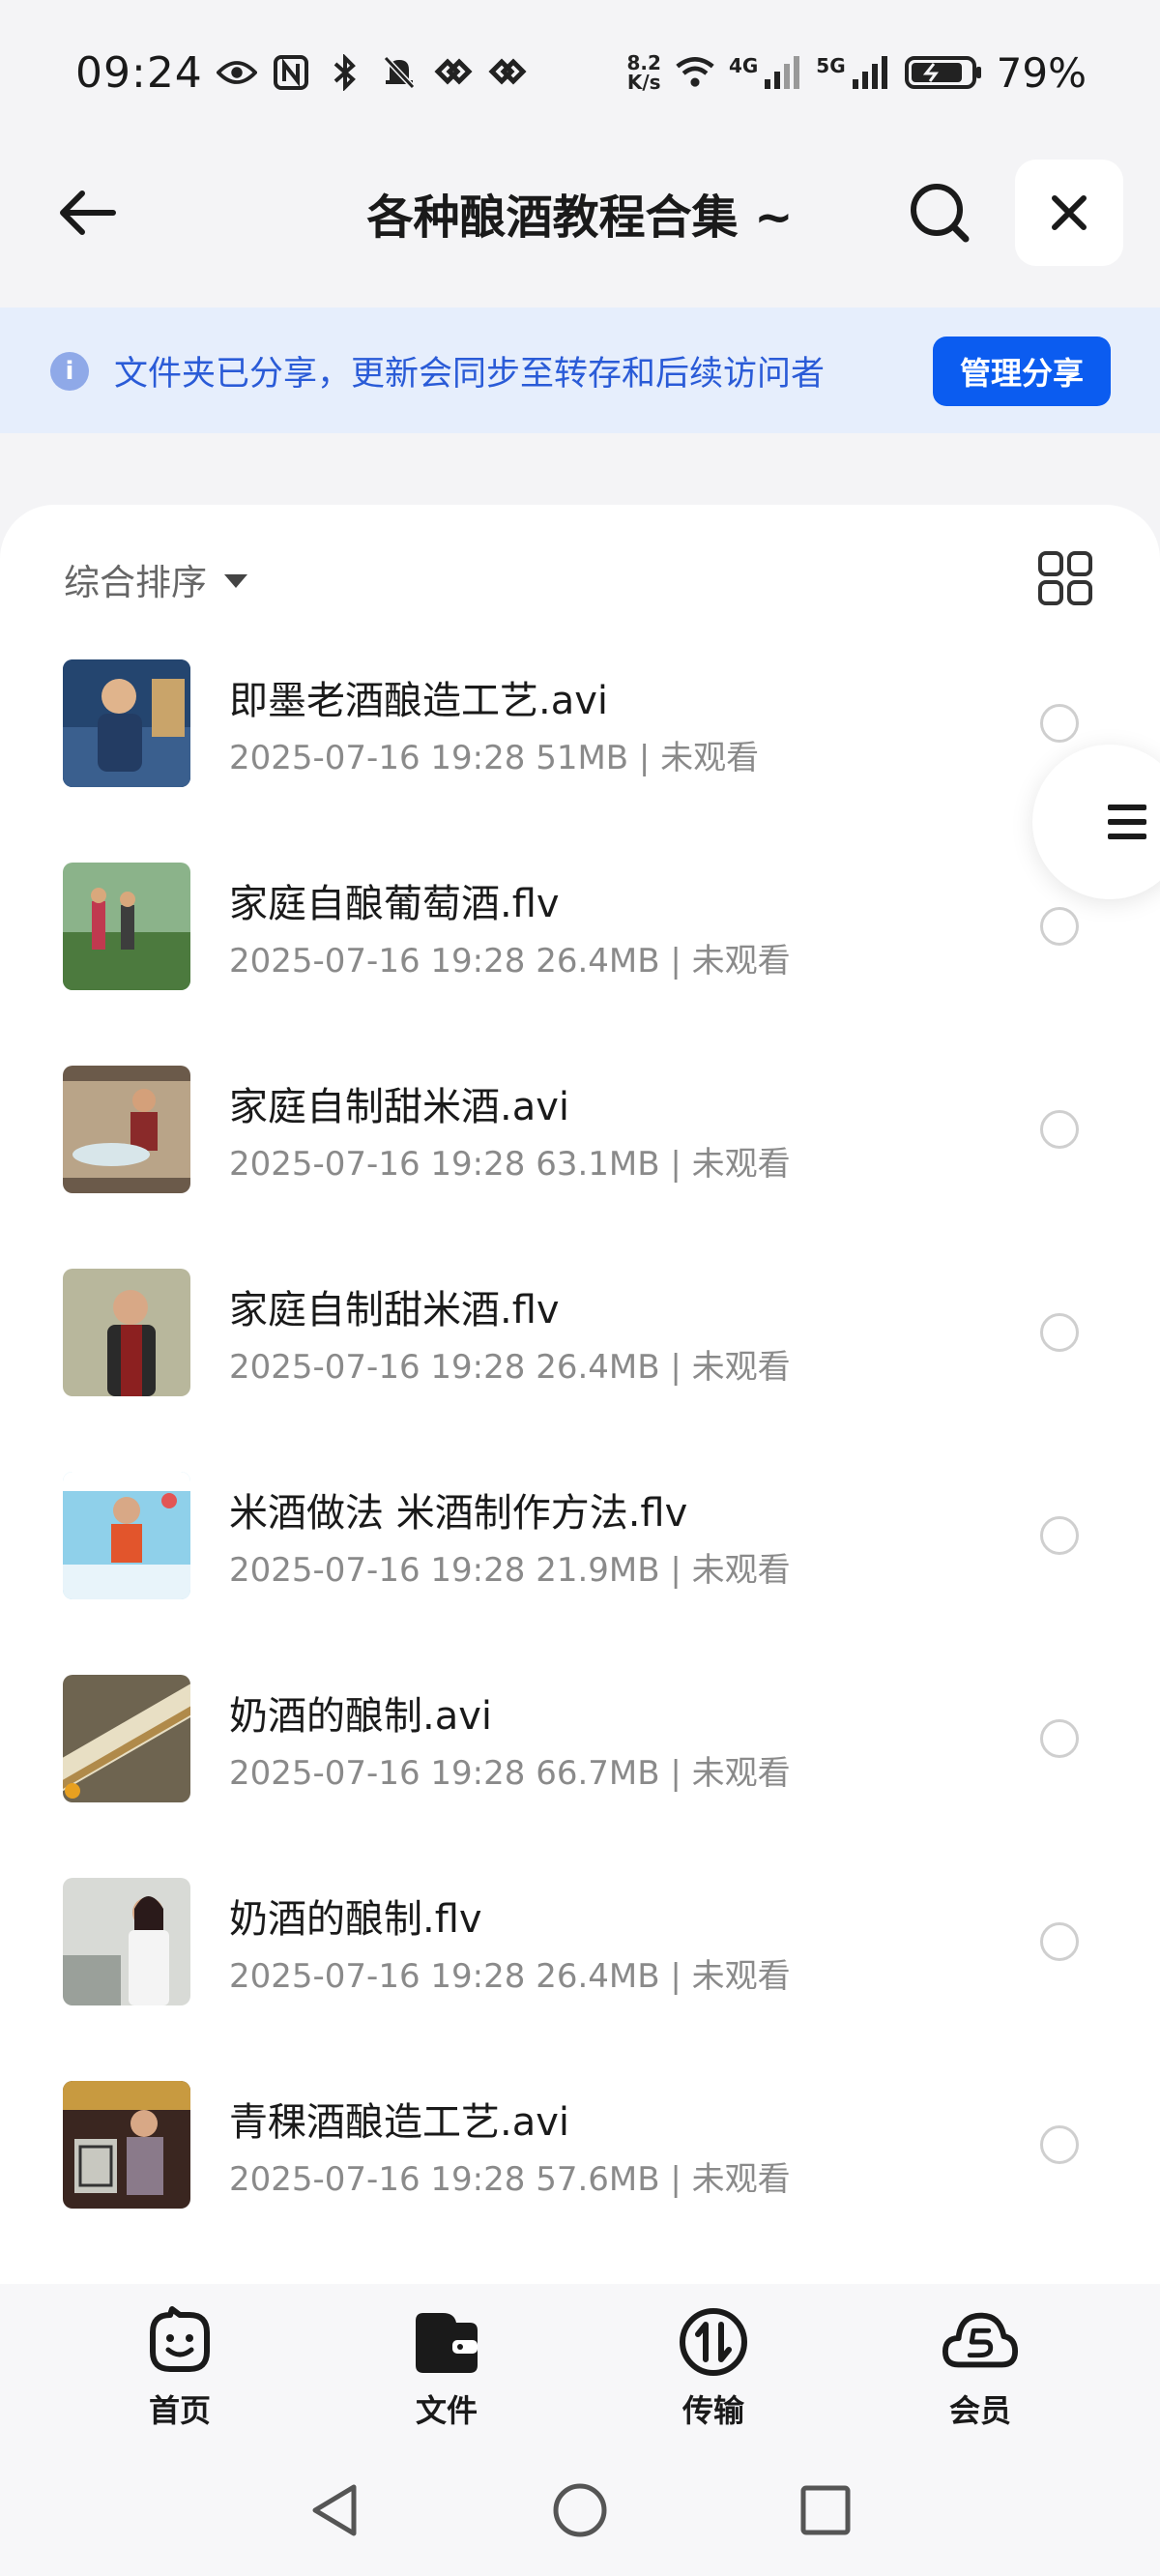  What do you see at coordinates (139, 72) in the screenshot?
I see `status-time: 09:24` at bounding box center [139, 72].